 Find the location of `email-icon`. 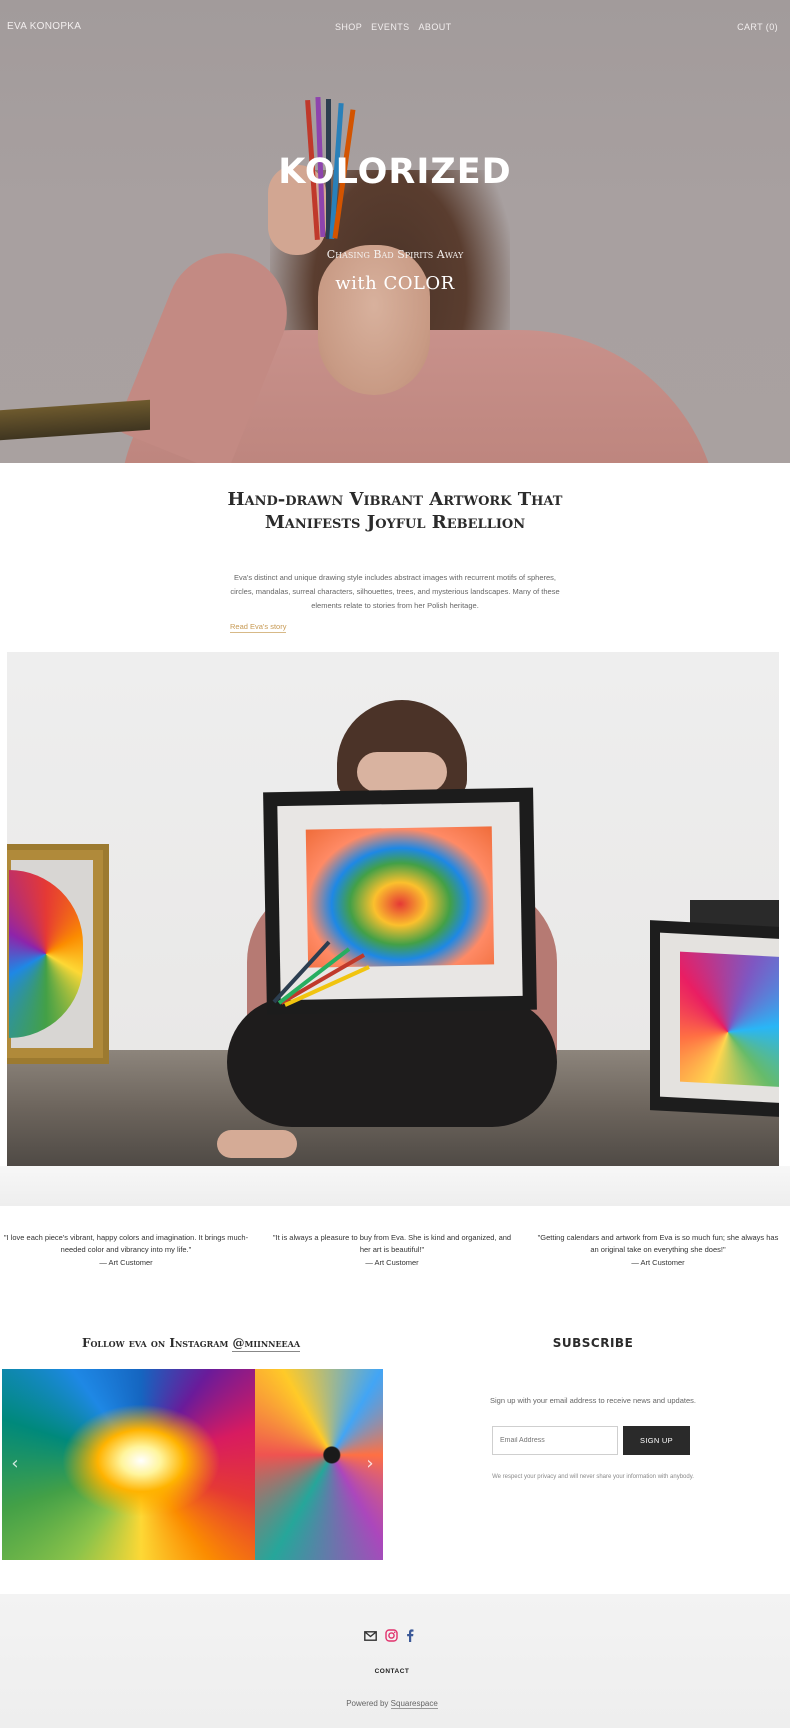

email-icon is located at coordinates (370, 1635).